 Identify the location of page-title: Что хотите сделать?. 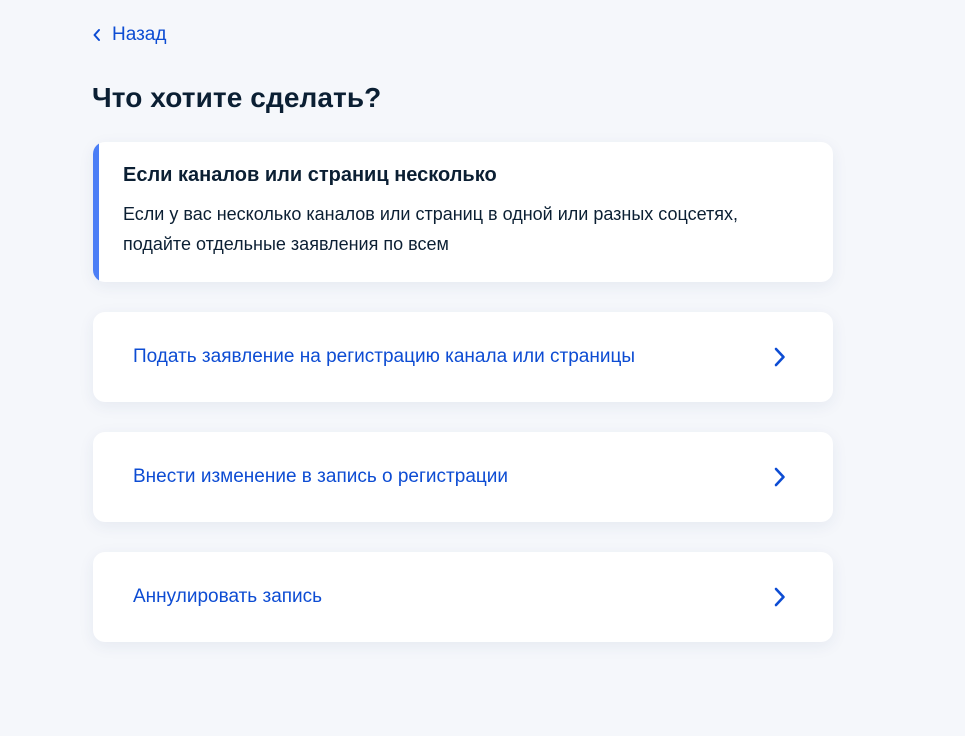
(237, 97).